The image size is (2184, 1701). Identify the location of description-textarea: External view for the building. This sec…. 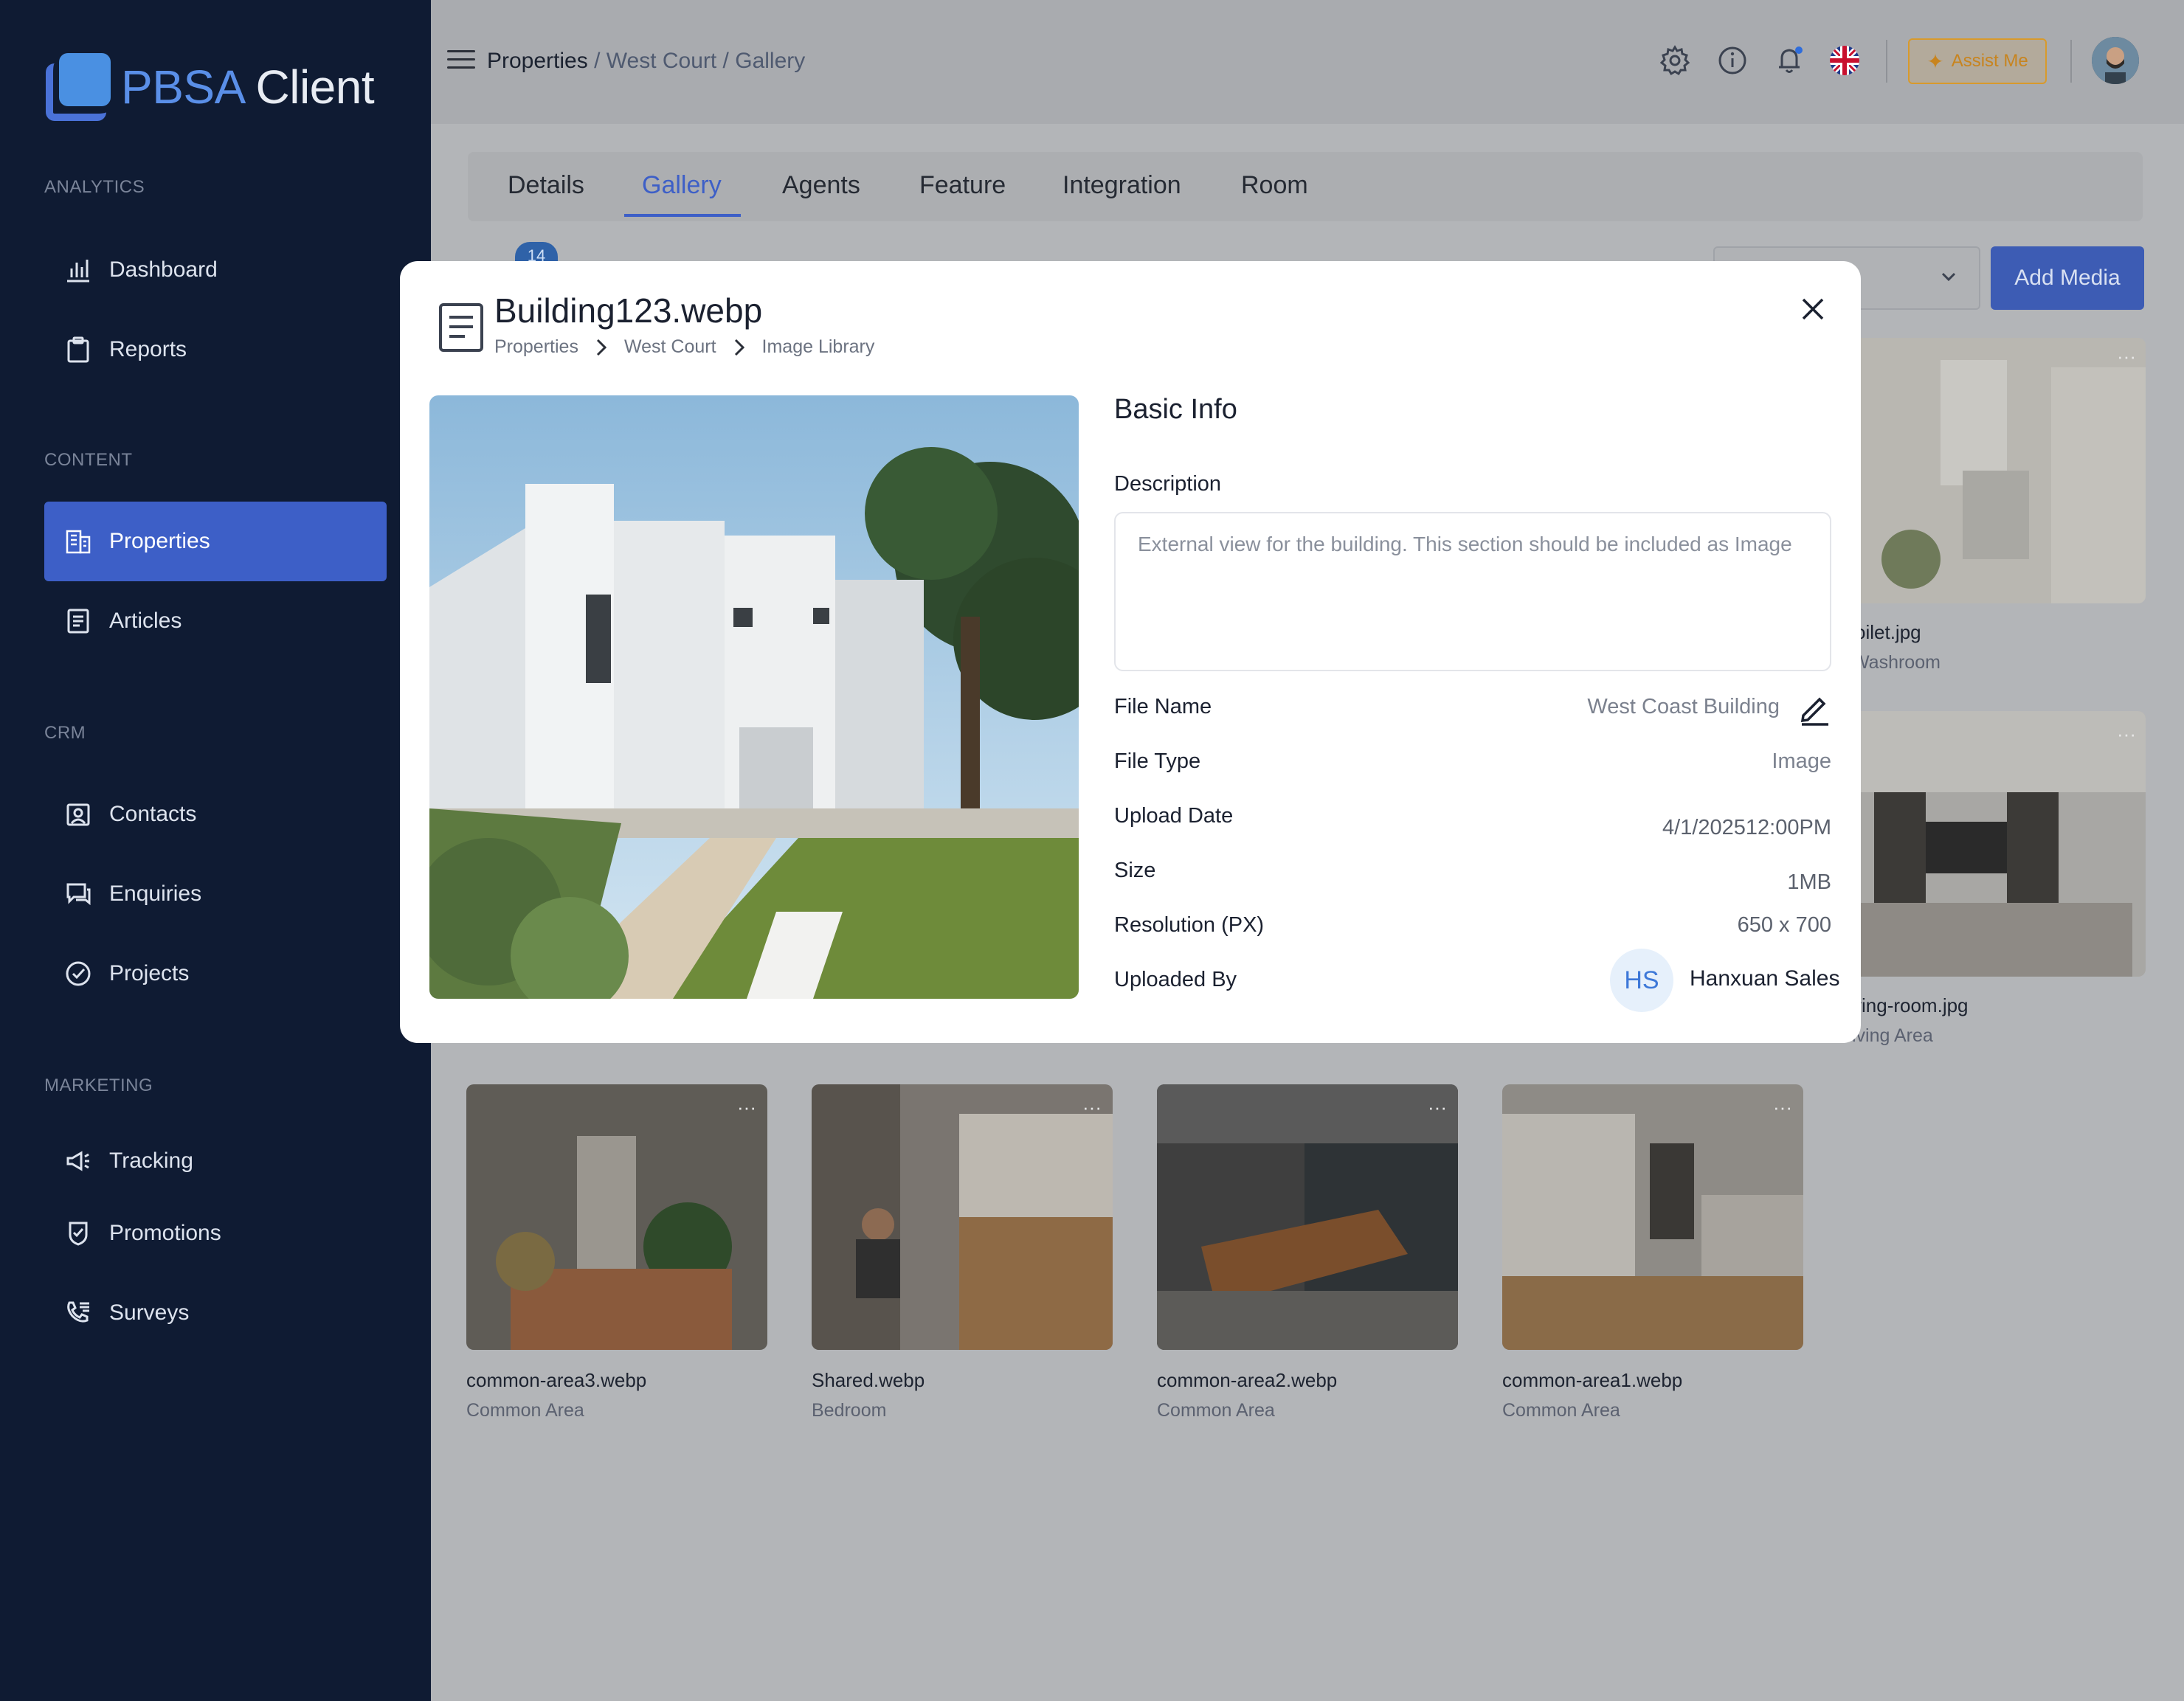
(1472, 592).